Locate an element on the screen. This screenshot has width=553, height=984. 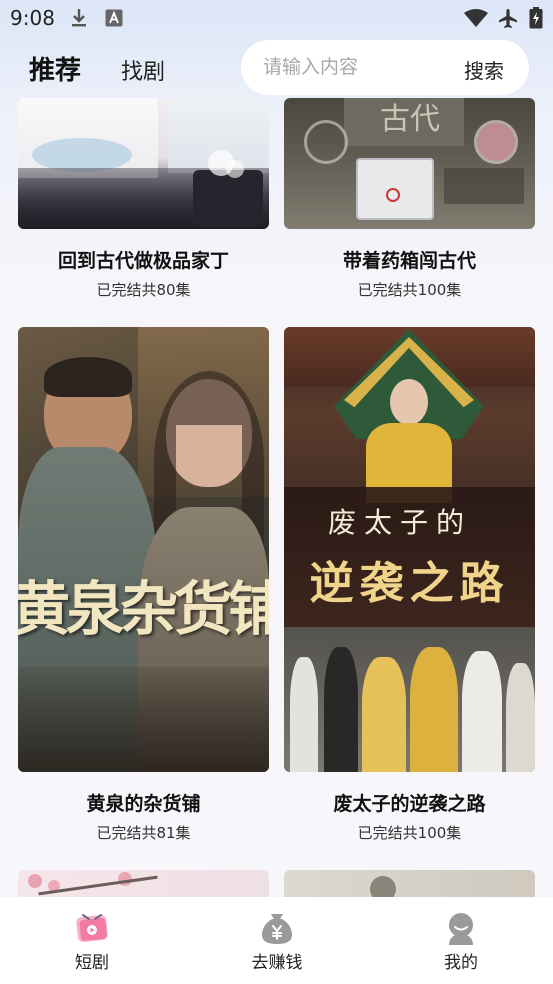
money-bag-icon is located at coordinates (277, 928).